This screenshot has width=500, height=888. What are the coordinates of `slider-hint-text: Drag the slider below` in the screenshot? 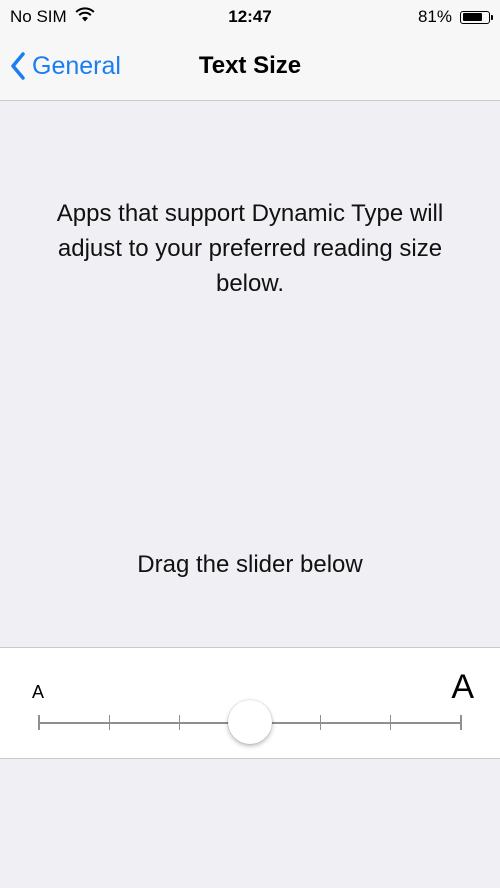 It's located at (250, 564).